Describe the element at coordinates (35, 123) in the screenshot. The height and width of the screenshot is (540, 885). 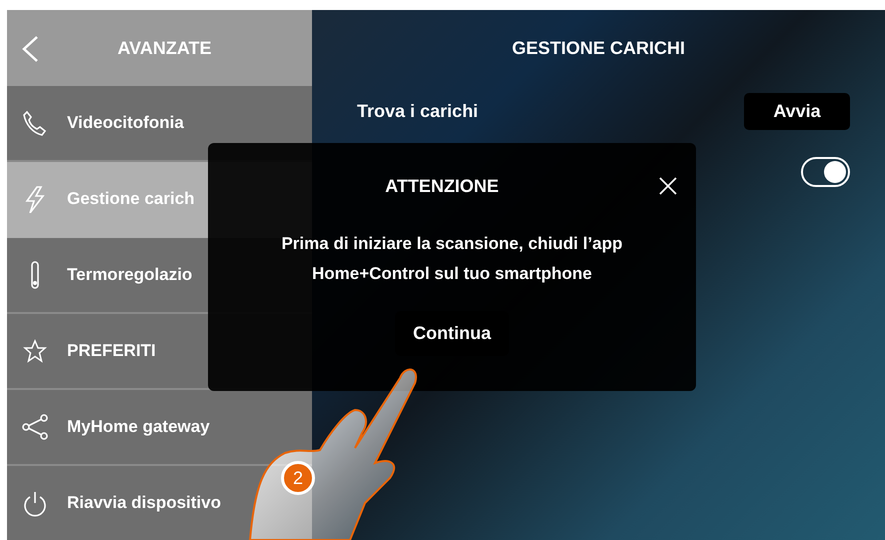
I see `phone-icon` at that location.